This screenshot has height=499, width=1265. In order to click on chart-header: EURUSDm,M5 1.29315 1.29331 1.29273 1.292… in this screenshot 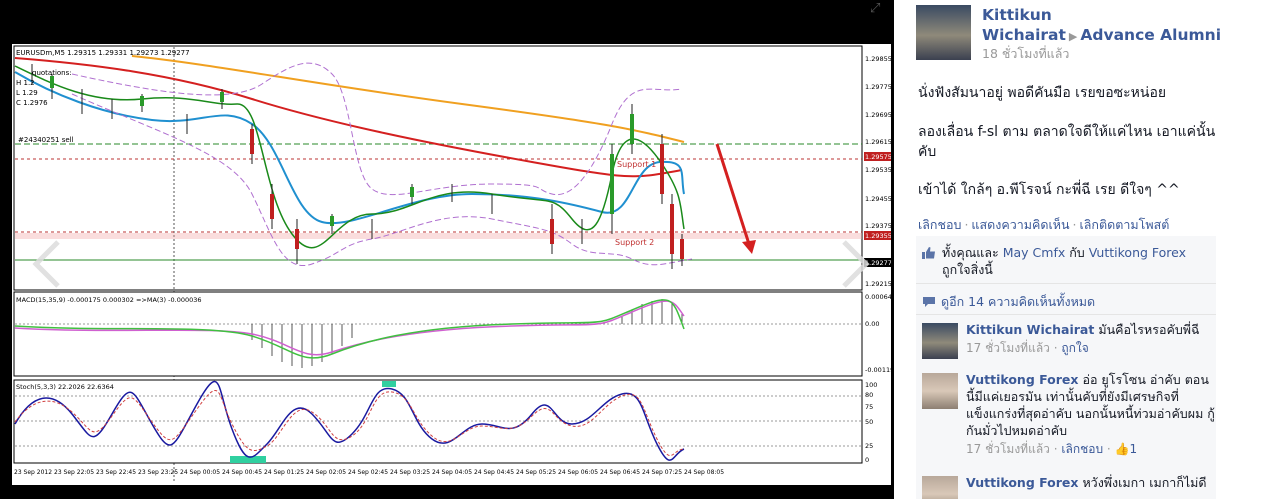, I will do `click(103, 53)`.